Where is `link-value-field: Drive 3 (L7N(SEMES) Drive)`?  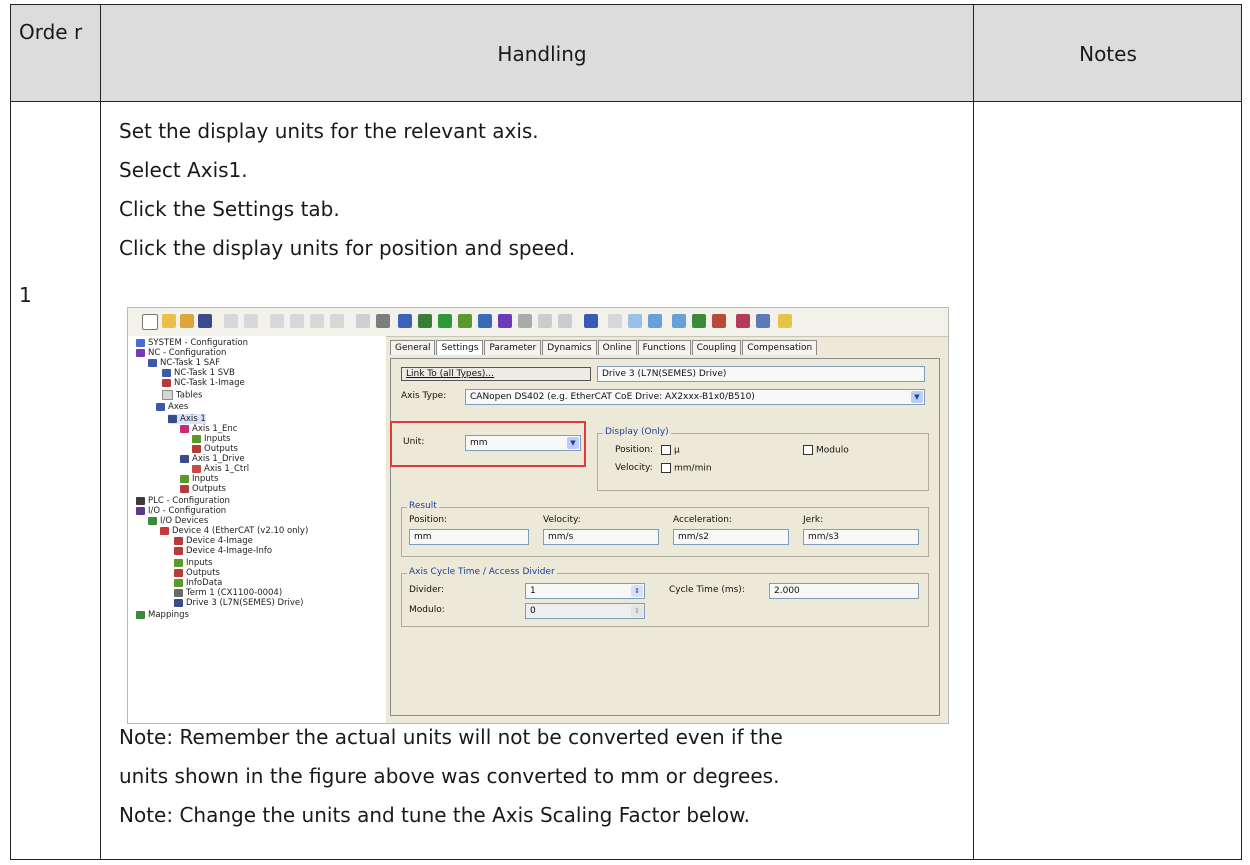 link-value-field: Drive 3 (L7N(SEMES) Drive) is located at coordinates (761, 374).